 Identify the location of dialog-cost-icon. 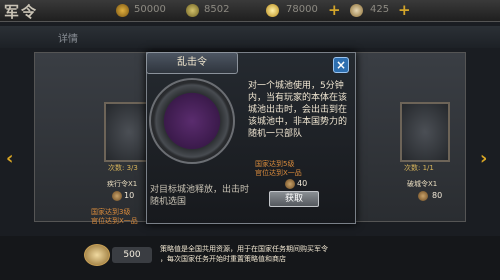
(290, 184).